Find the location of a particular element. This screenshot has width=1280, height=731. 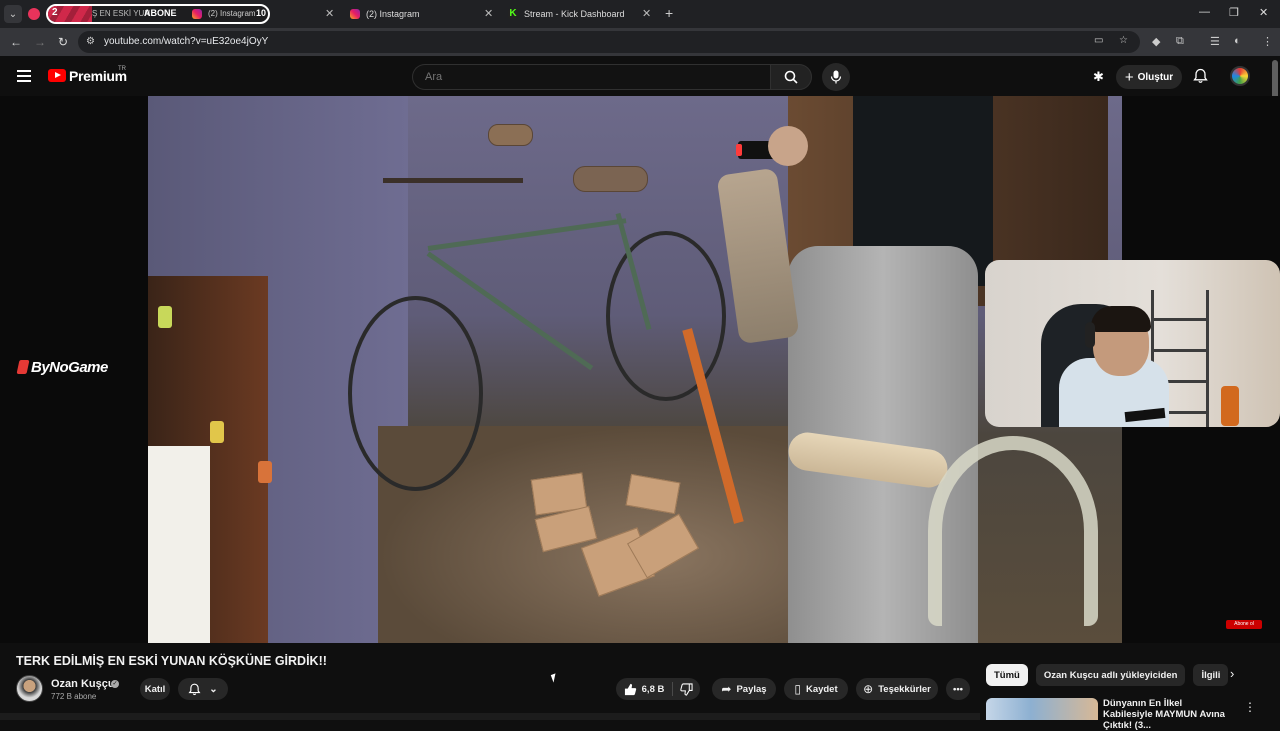

browser-menu-icon: ⋮ is located at coordinates (1267, 41).